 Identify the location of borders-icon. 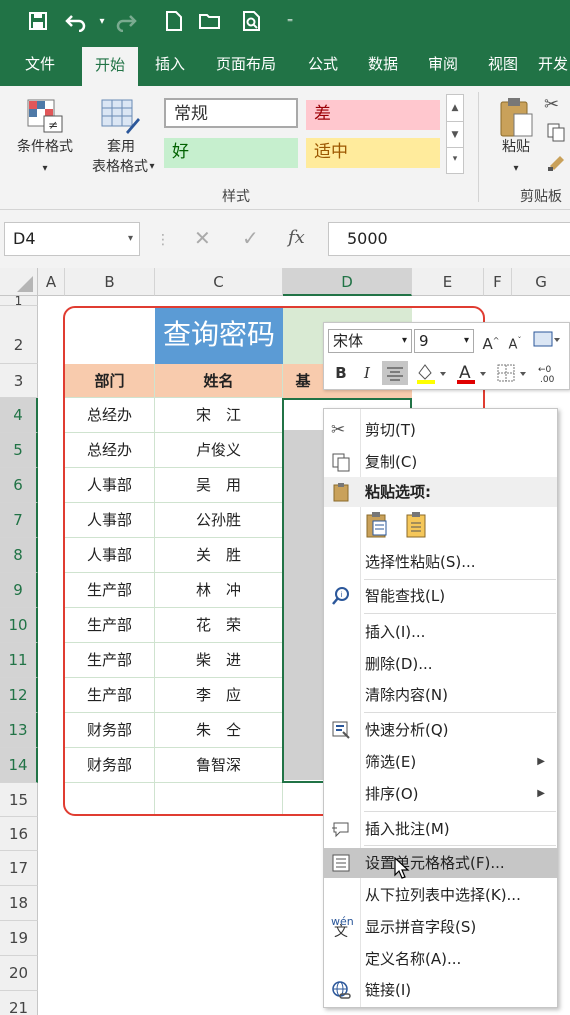
(512, 373).